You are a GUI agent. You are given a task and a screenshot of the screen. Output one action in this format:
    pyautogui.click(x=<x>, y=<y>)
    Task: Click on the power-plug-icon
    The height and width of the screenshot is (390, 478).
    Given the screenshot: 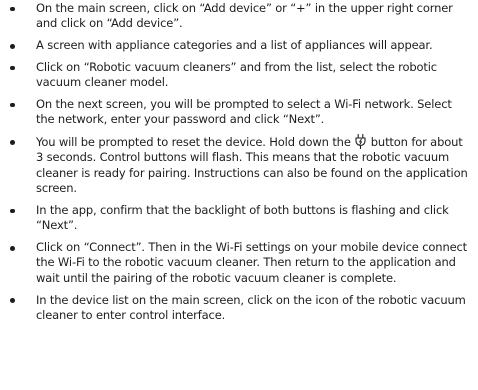 What is the action you would take?
    pyautogui.click(x=360, y=142)
    